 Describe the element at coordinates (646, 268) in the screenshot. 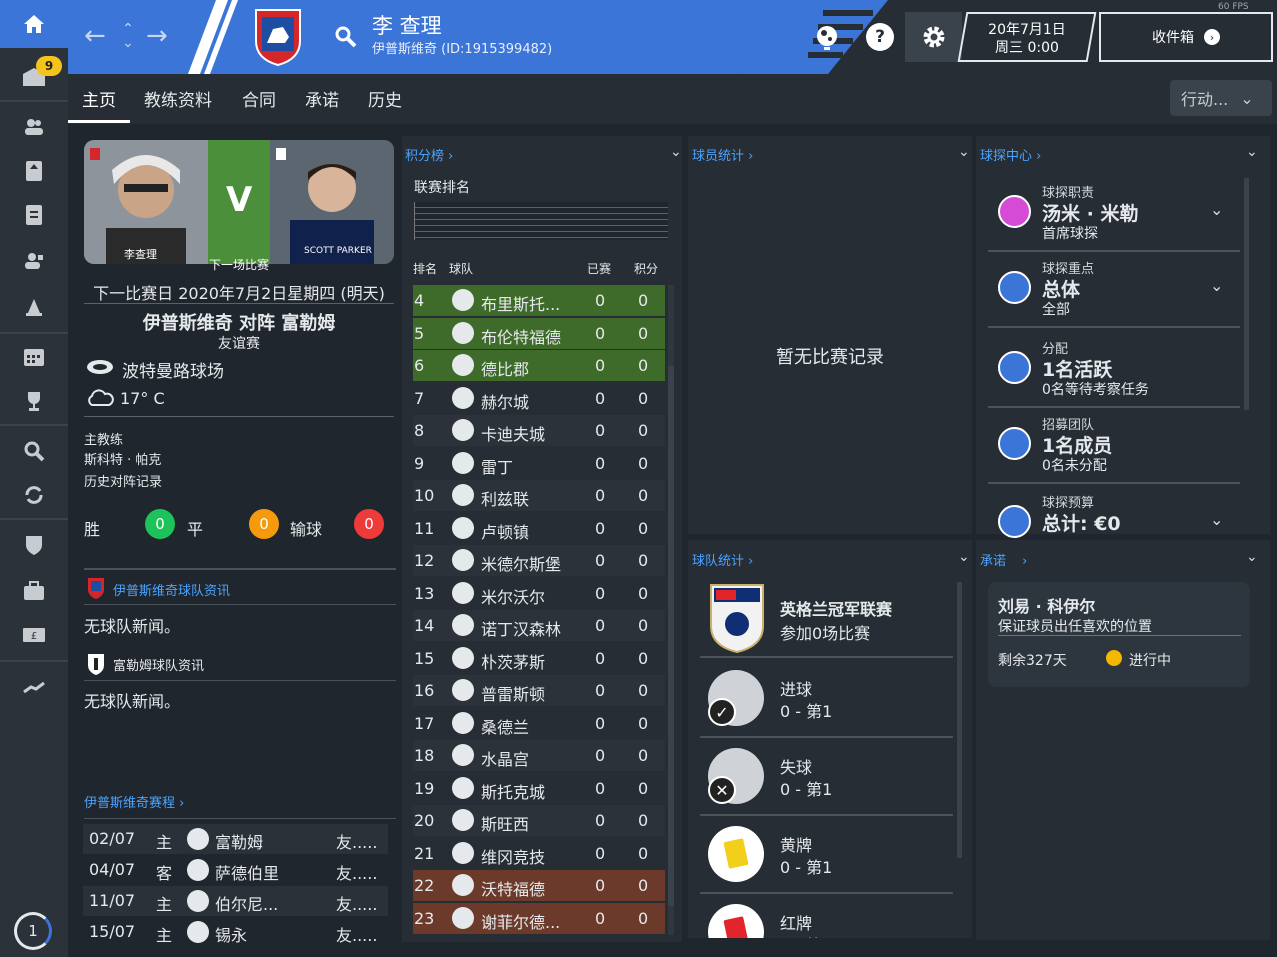

I see `col-points: 积分` at that location.